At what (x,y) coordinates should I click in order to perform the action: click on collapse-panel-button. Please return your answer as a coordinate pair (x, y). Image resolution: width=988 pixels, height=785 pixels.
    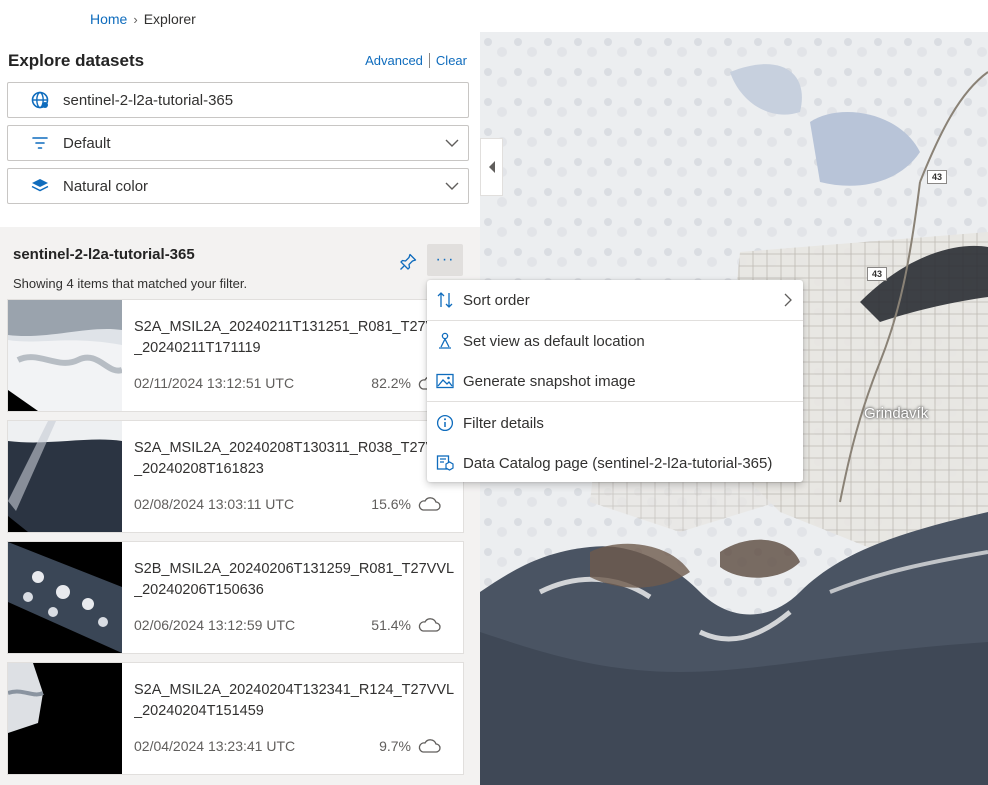
    Looking at the image, I should click on (491, 167).